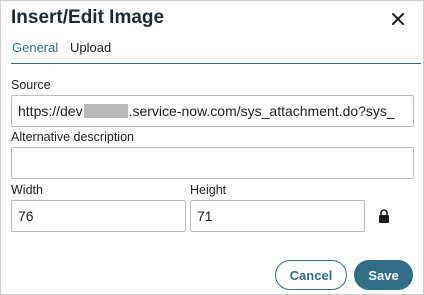 The height and width of the screenshot is (295, 424). Describe the element at coordinates (72, 137) in the screenshot. I see `alt-description-label: Alternative description` at that location.